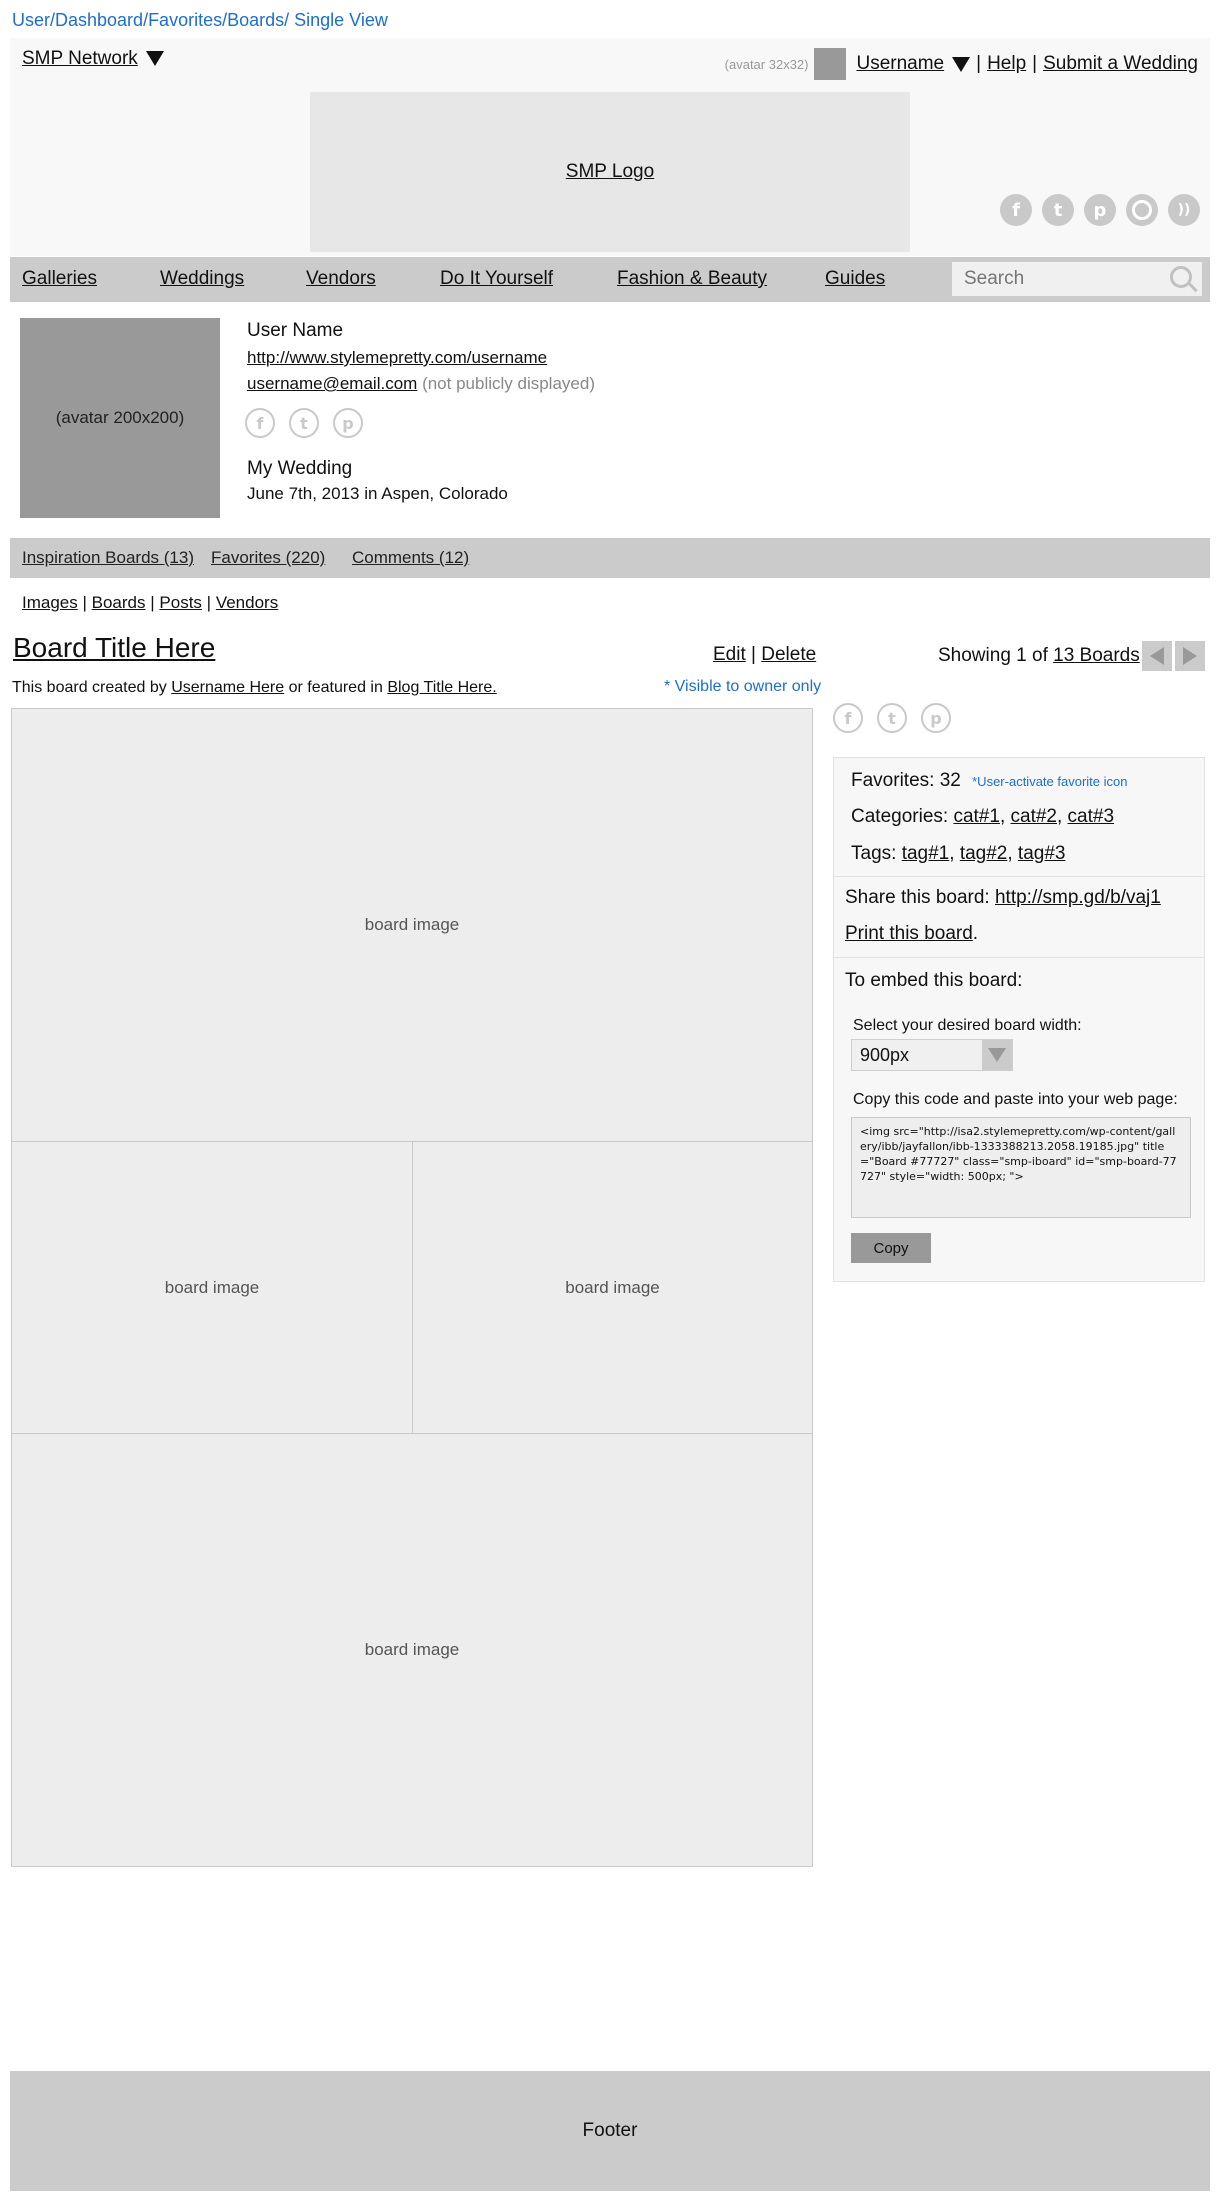 This screenshot has height=2200, width=1220. What do you see at coordinates (909, 933) in the screenshot?
I see `print-board-link: Print this board` at bounding box center [909, 933].